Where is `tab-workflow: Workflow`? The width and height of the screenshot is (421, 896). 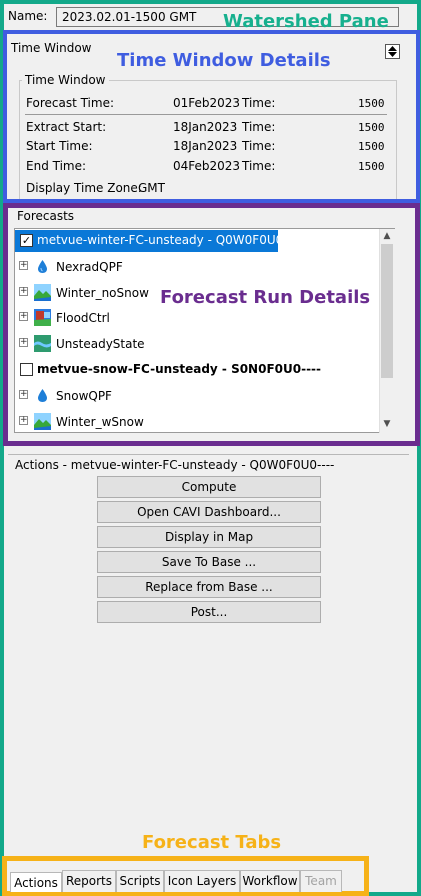 tab-workflow: Workflow is located at coordinates (270, 881).